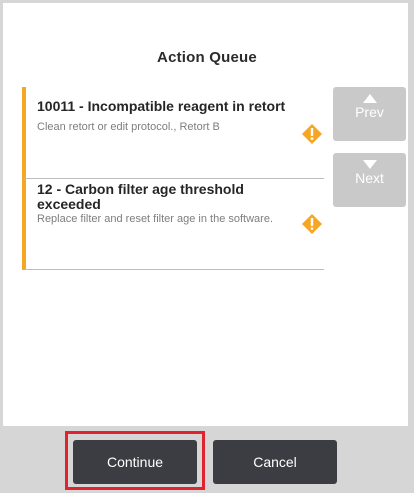  I want to click on prev-label: Prev, so click(369, 112).